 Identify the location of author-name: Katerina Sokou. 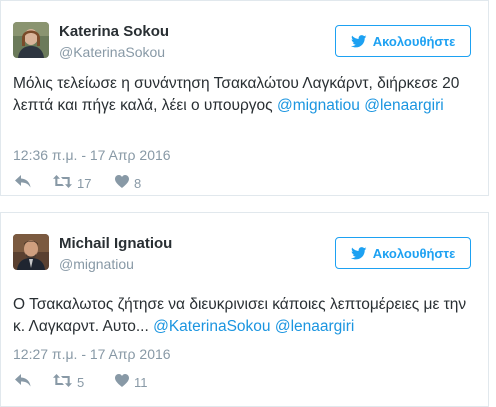
(114, 31).